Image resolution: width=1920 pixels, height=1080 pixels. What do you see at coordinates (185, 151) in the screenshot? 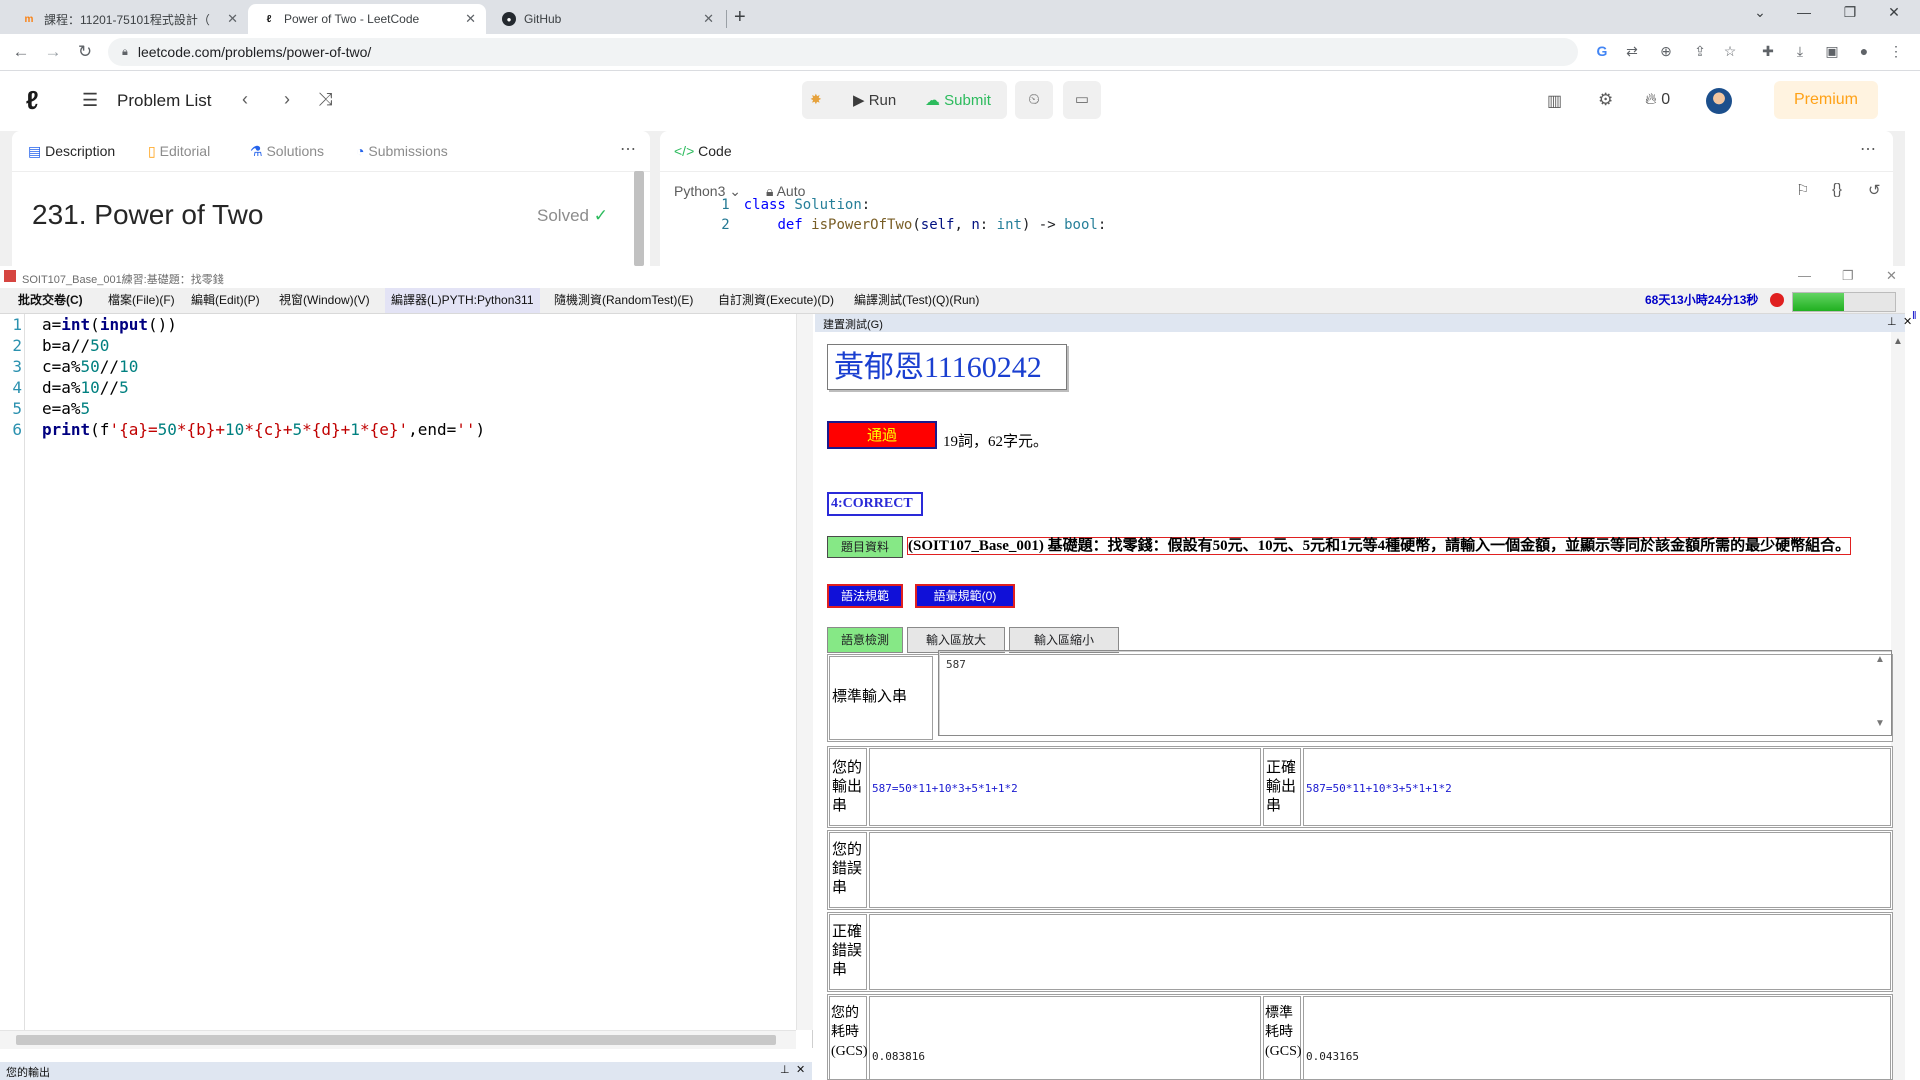
I see `tab-label: Editorial` at bounding box center [185, 151].